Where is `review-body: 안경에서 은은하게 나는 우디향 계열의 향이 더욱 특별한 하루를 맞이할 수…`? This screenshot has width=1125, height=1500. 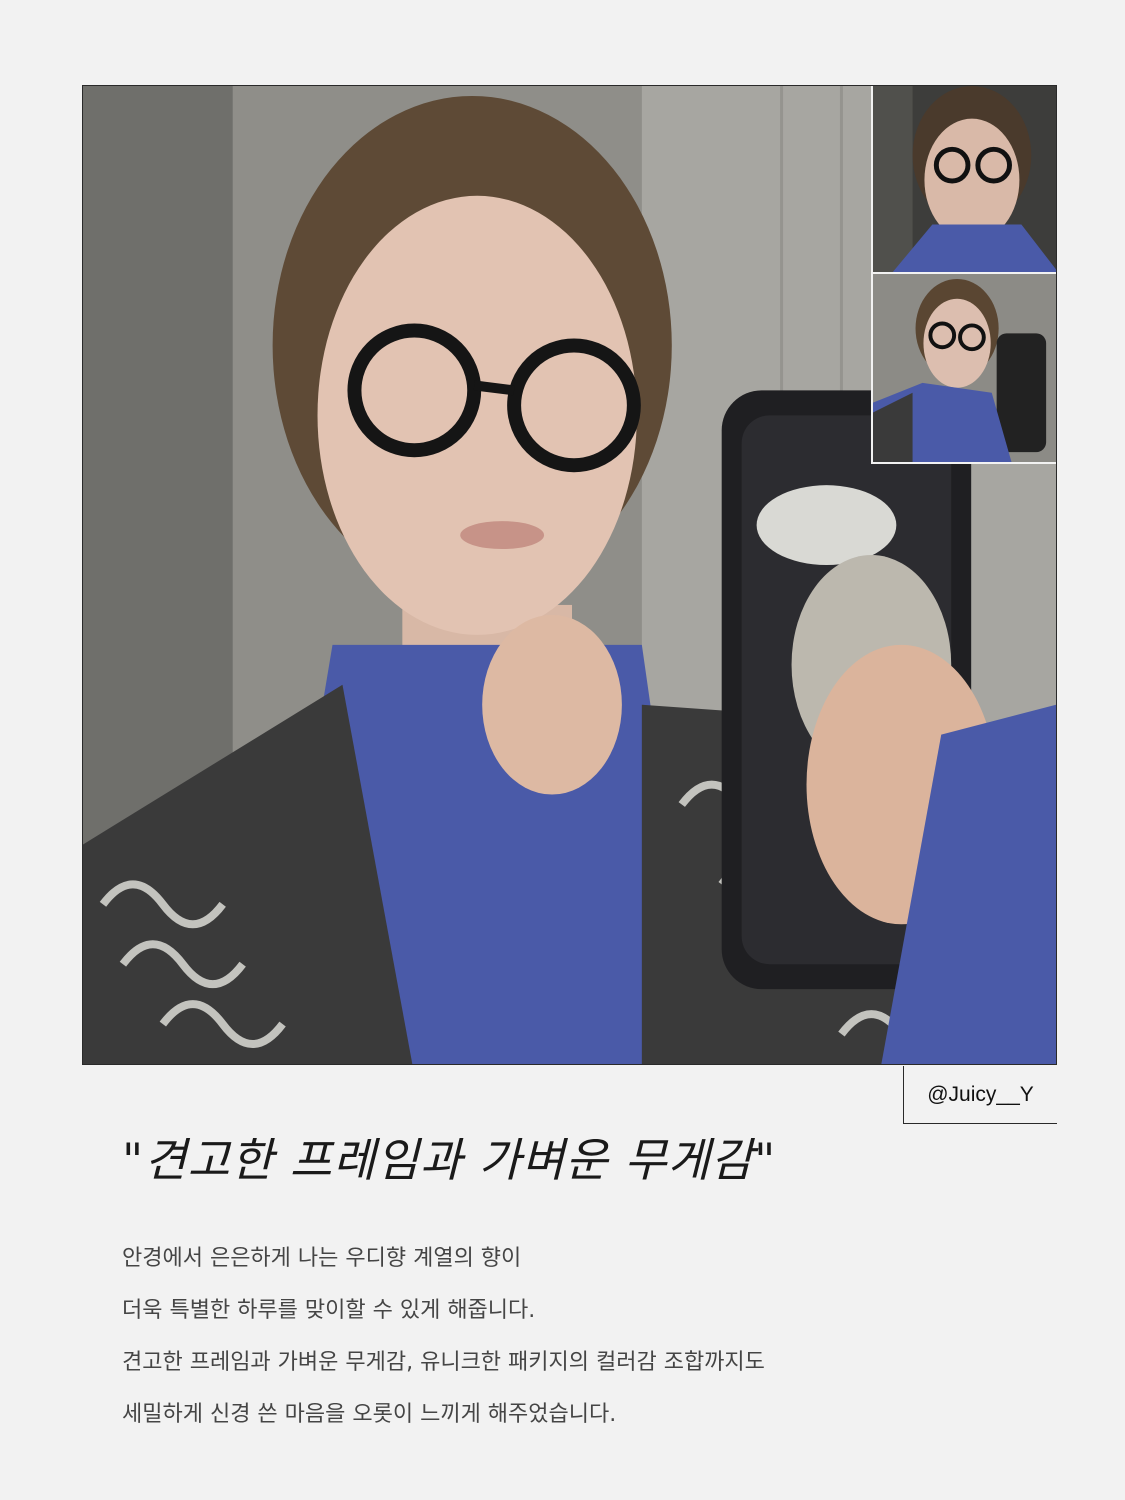 review-body: 안경에서 은은하게 나는 우디향 계열의 향이 더욱 특별한 하루를 맞이할 수… is located at coordinates (572, 1343).